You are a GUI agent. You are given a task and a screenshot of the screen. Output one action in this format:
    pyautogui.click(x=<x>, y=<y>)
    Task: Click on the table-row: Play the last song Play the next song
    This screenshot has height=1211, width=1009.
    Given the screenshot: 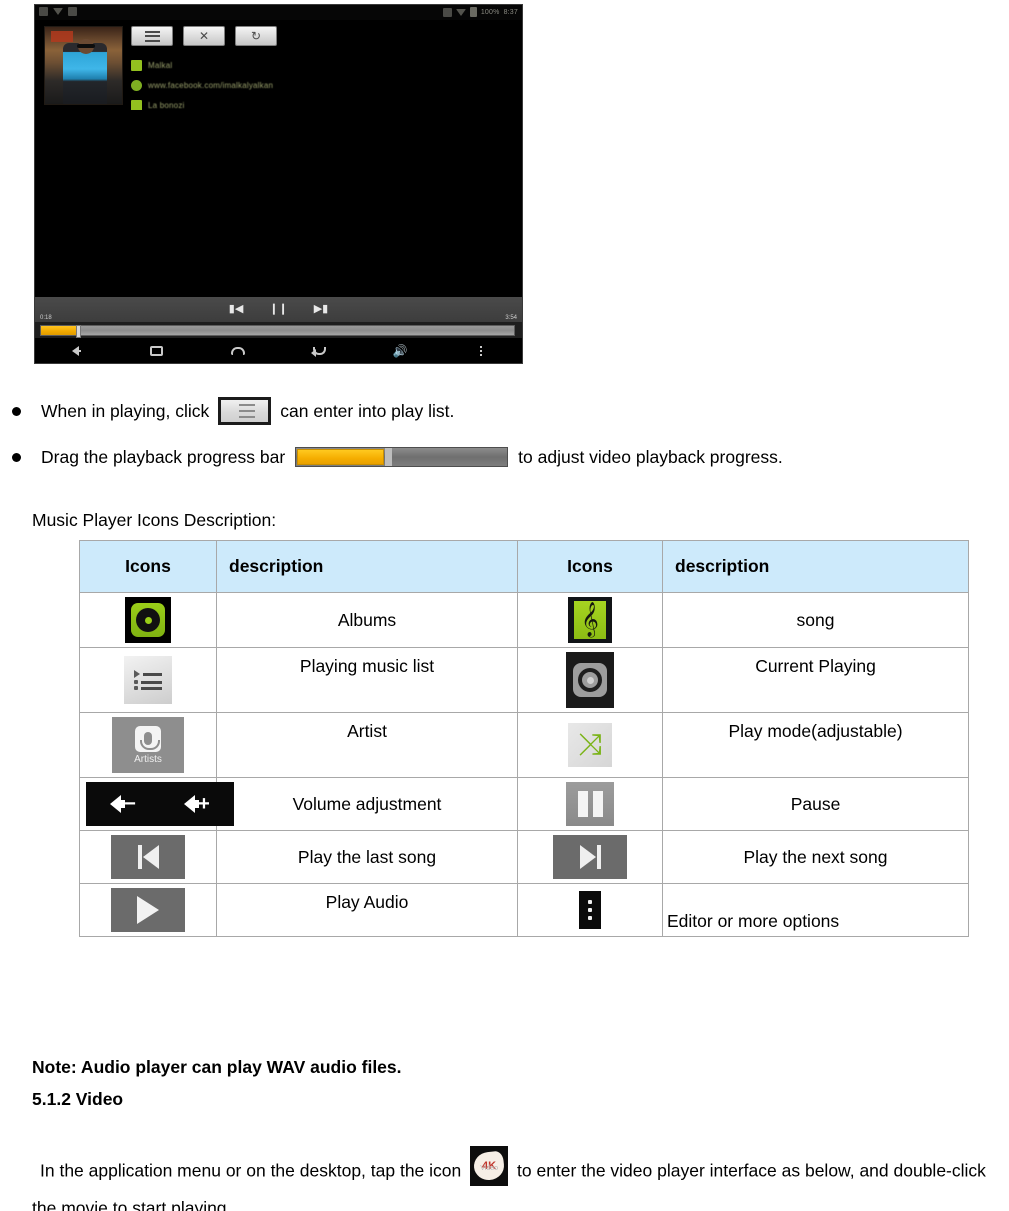 What is the action you would take?
    pyautogui.click(x=524, y=857)
    